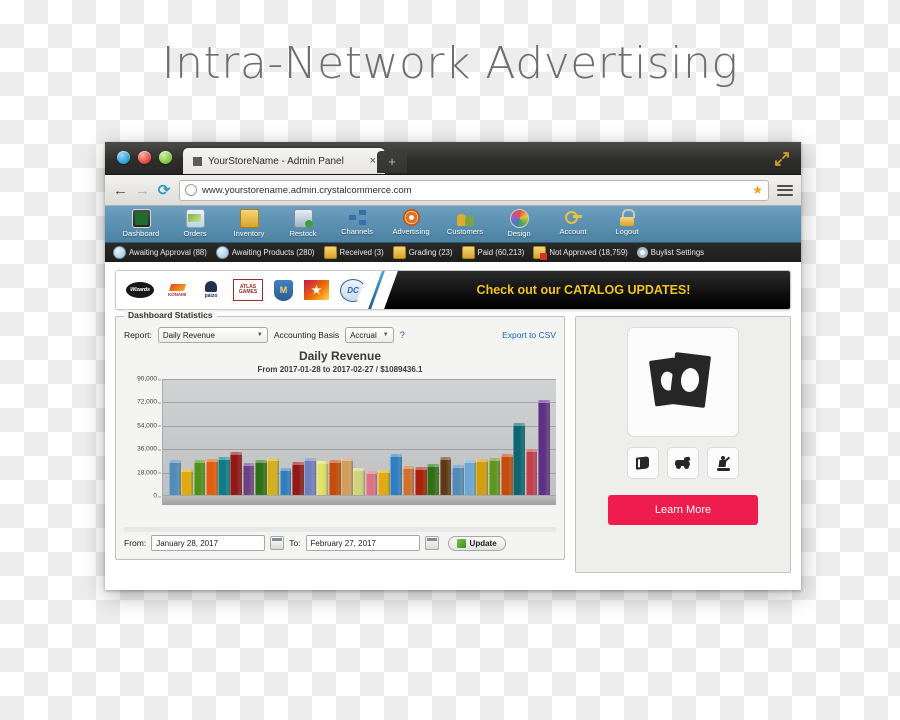  Describe the element at coordinates (165, 157) in the screenshot. I see `zoom-button` at that location.